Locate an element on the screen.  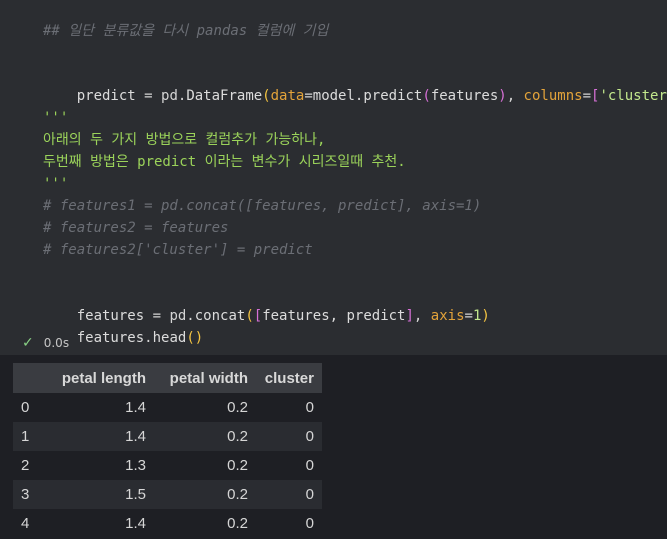
execution-time: 0.0s is located at coordinates (56, 343).